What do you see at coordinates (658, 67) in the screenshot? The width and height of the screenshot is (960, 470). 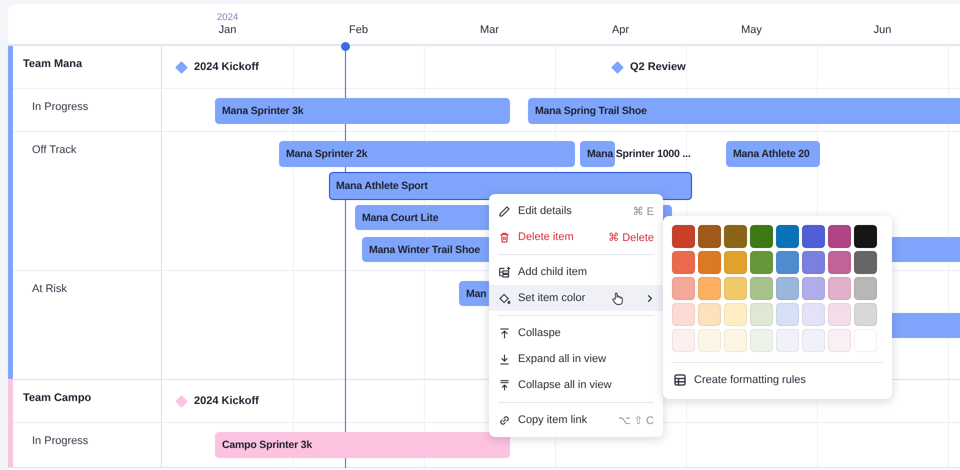 I see `milestone-label: Q2 Review` at bounding box center [658, 67].